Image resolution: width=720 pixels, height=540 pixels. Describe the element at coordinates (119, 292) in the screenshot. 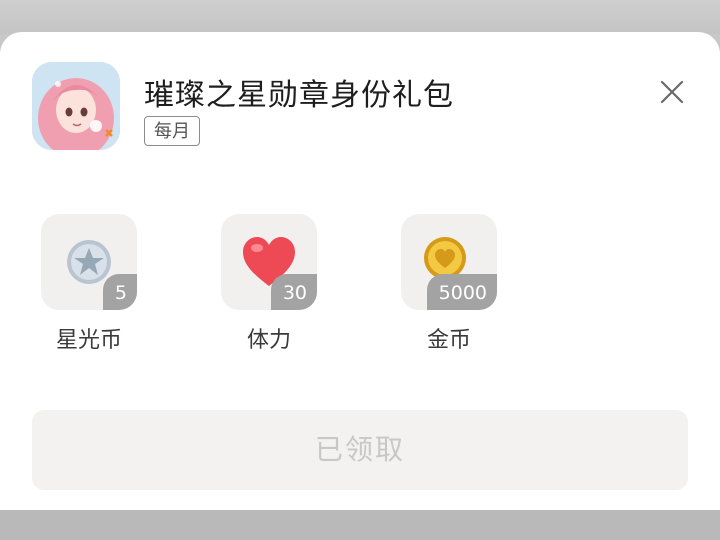

I see `quantity-badge: 5` at that location.